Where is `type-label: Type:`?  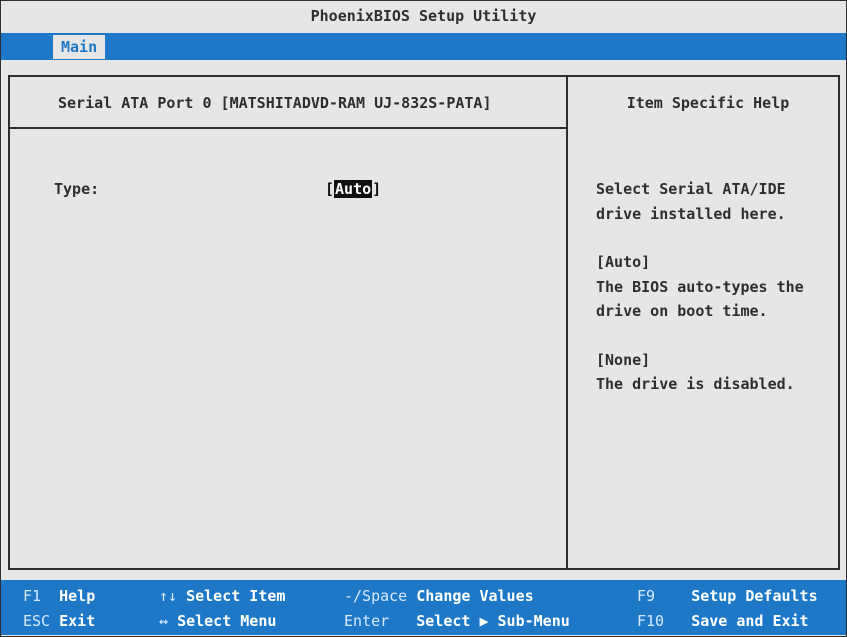
type-label: Type: is located at coordinates (77, 189).